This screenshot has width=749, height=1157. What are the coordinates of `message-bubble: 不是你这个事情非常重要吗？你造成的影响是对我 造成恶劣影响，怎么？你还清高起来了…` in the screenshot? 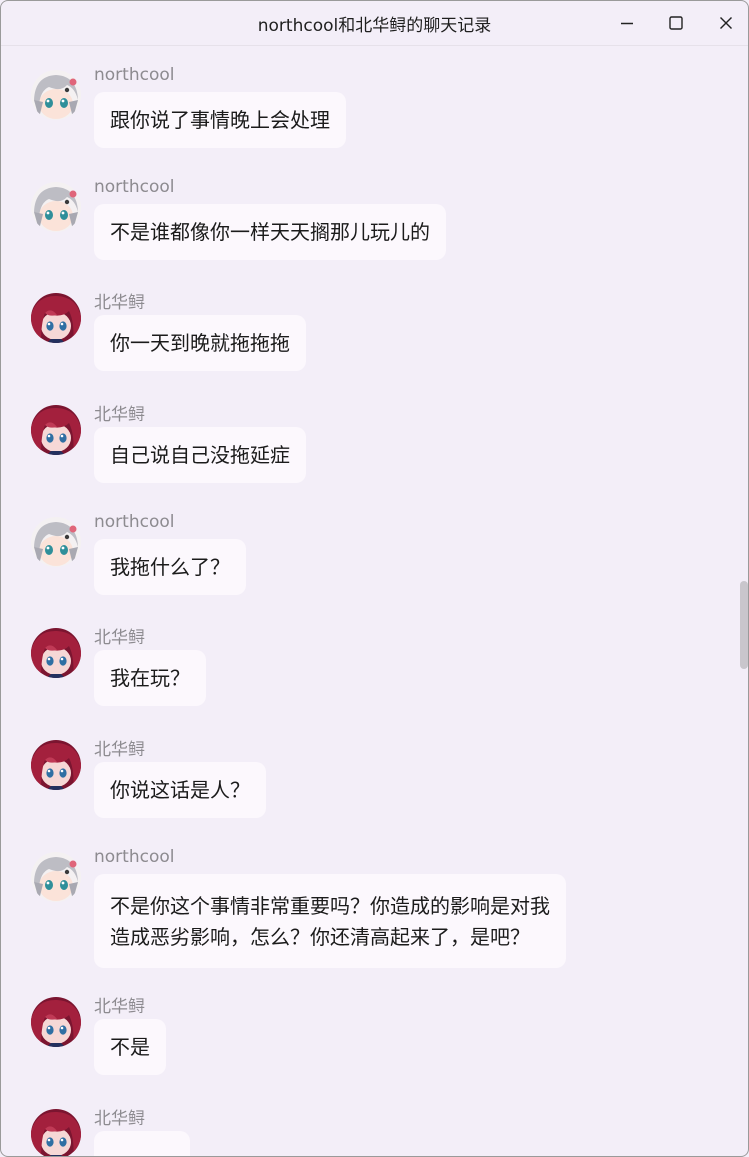 It's located at (330, 921).